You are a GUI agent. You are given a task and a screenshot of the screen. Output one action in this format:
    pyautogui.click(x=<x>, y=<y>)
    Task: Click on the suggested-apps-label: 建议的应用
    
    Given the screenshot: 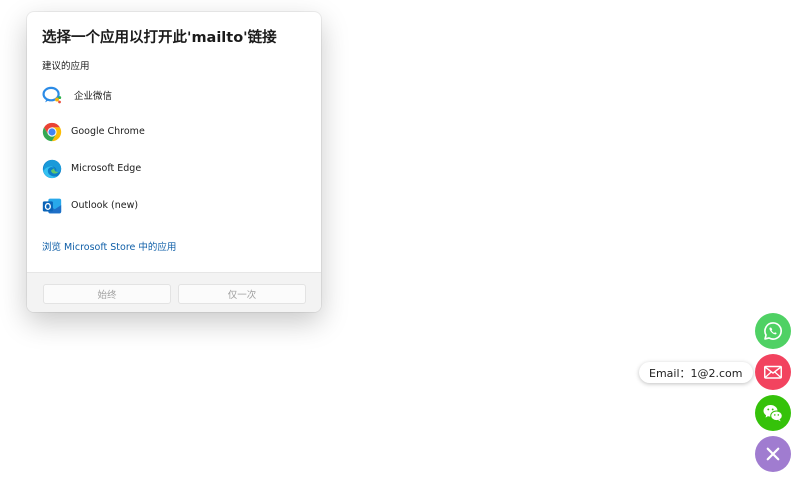 What is the action you would take?
    pyautogui.click(x=66, y=66)
    